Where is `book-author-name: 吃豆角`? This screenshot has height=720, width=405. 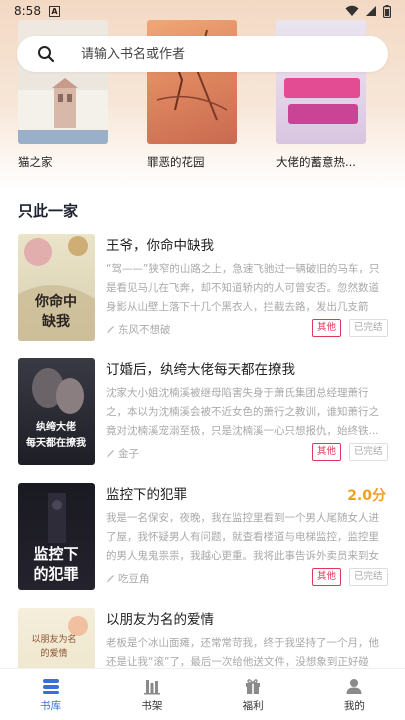 book-author-name: 吃豆角 is located at coordinates (134, 579).